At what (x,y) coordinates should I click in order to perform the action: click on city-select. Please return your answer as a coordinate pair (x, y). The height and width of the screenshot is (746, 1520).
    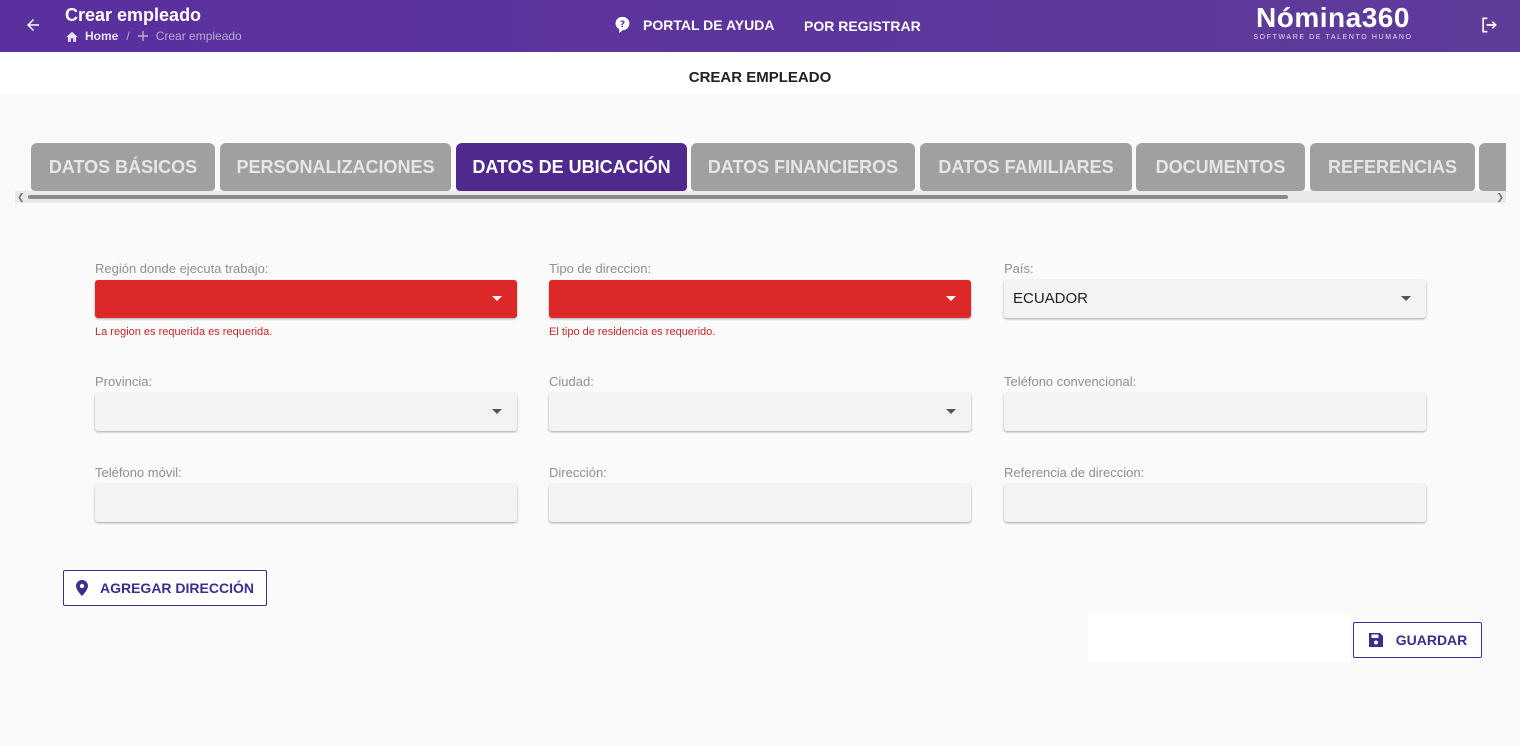
    Looking at the image, I should click on (760, 412).